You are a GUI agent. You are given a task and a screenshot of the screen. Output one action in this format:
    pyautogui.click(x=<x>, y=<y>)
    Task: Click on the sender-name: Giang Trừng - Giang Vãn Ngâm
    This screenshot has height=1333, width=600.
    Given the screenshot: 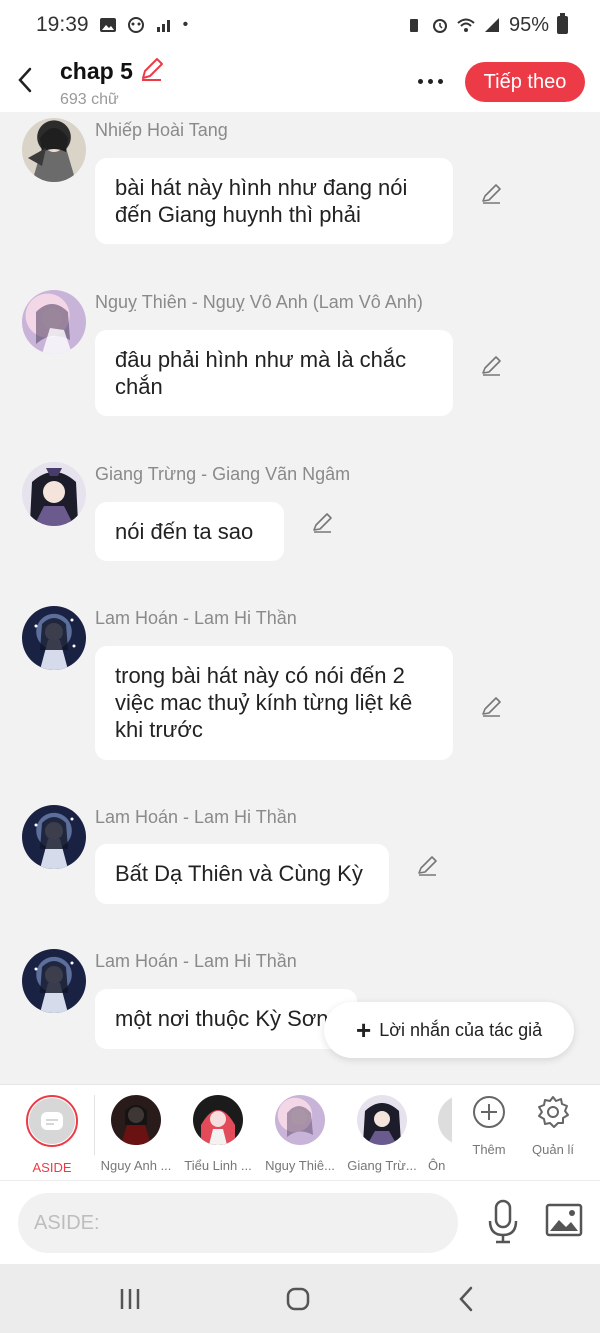 What is the action you would take?
    pyautogui.click(x=223, y=474)
    